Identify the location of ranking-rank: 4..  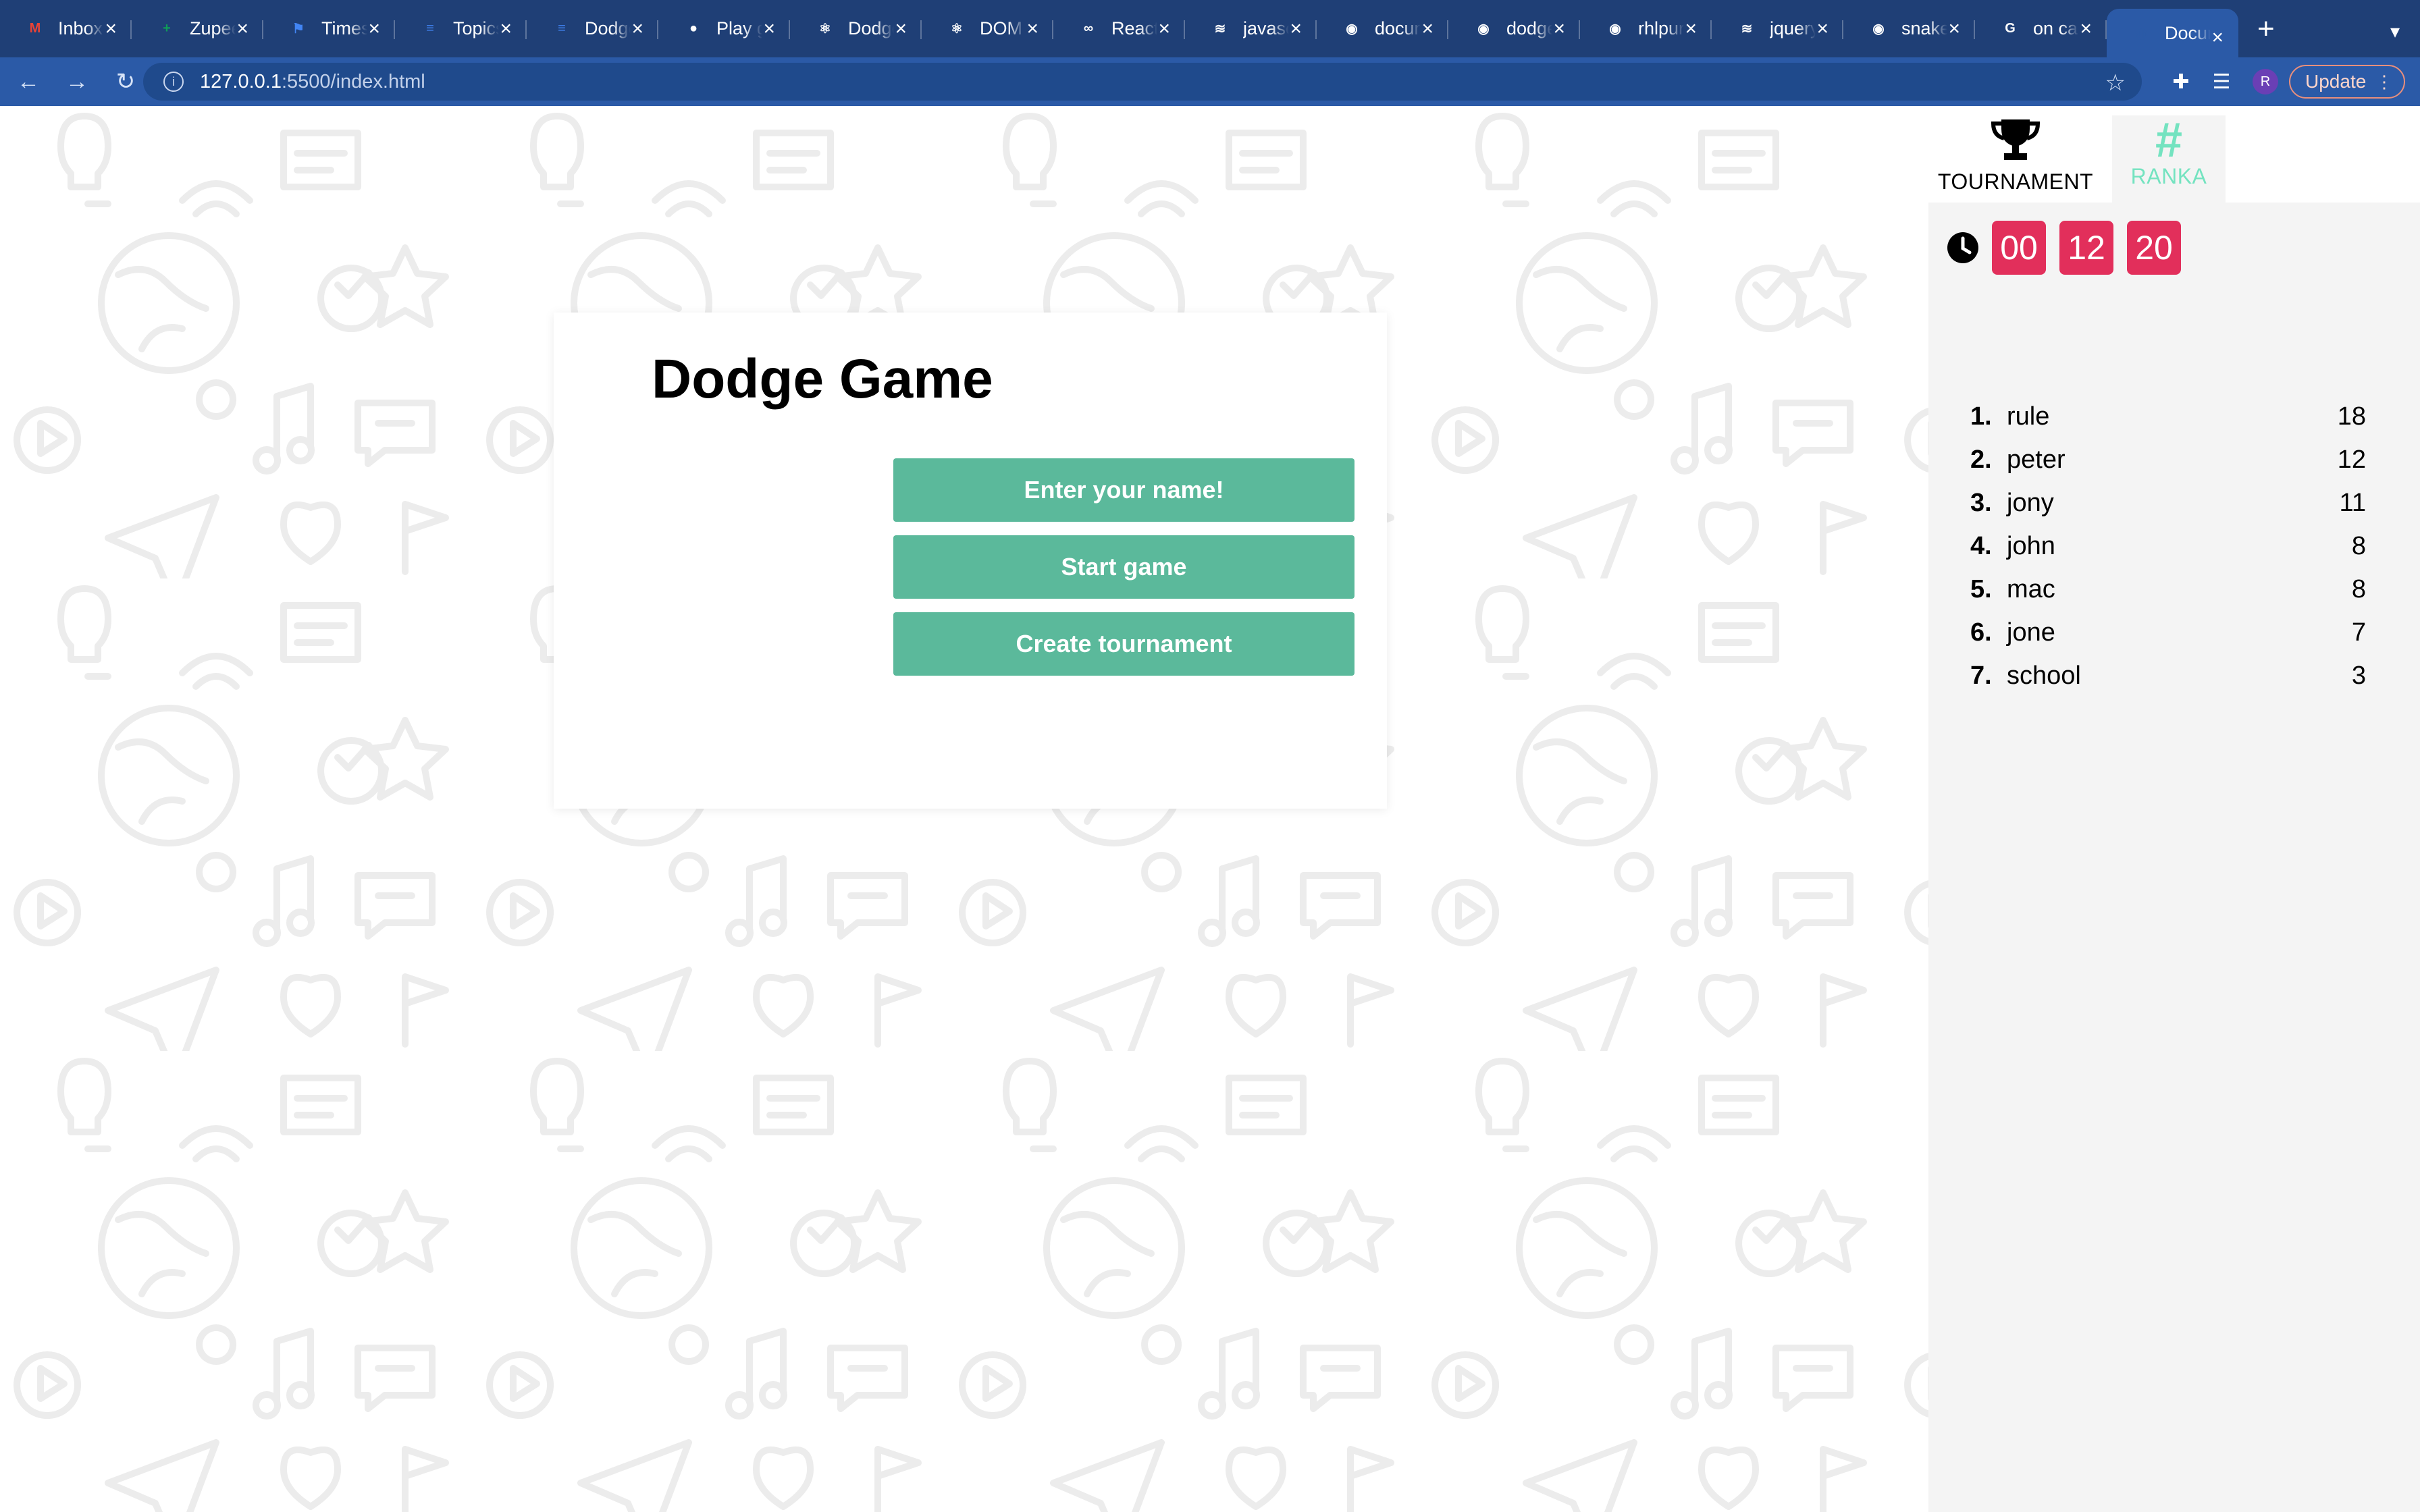
(1981, 545).